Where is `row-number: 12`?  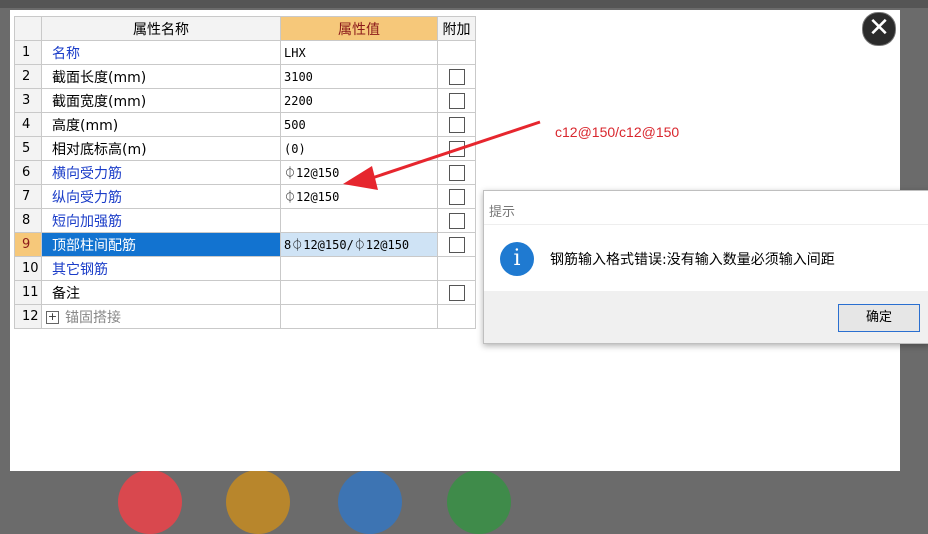 row-number: 12 is located at coordinates (28, 316).